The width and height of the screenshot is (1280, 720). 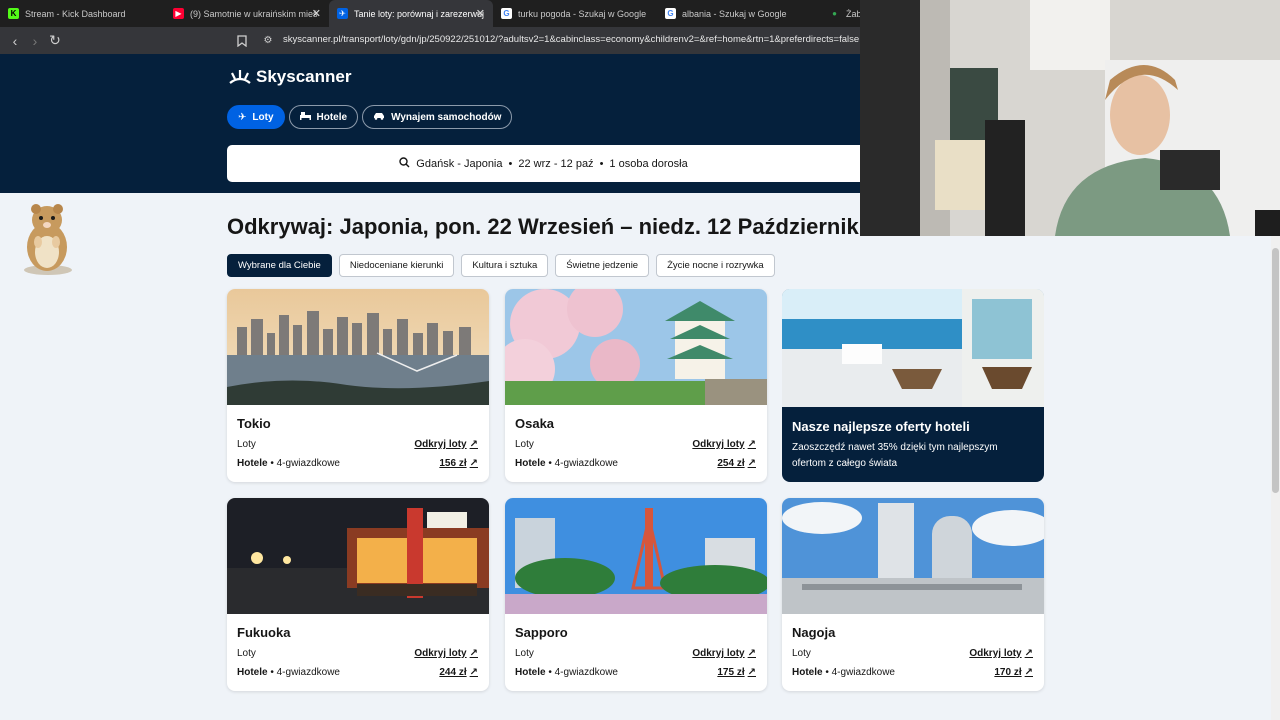 What do you see at coordinates (268, 41) in the screenshot?
I see `site-settings-icon: ⚙` at bounding box center [268, 41].